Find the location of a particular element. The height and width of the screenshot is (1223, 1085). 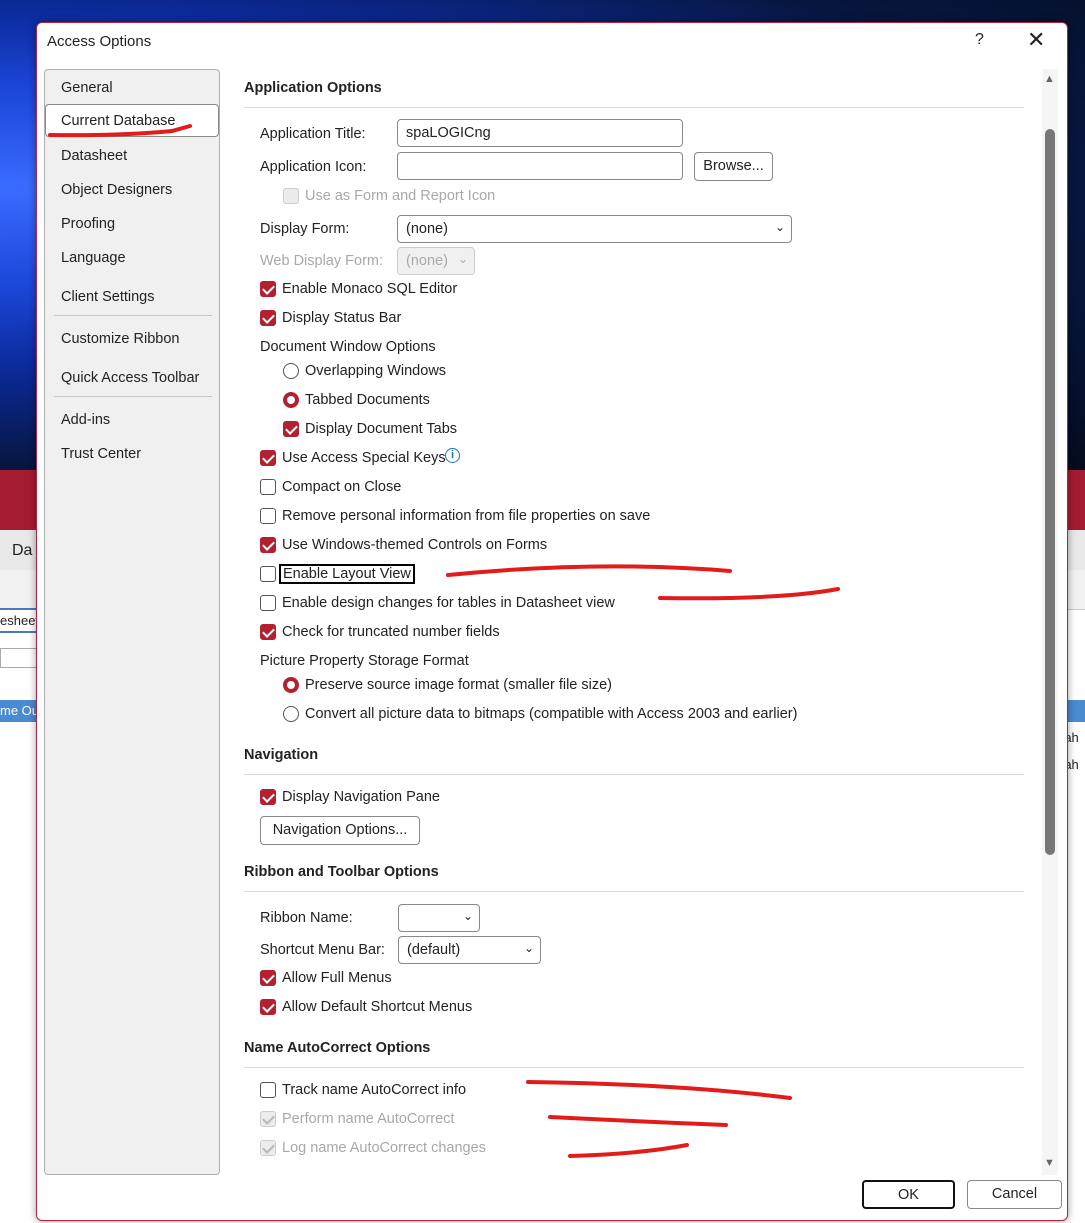

windows-themed-controls-checkbox is located at coordinates (268, 545).